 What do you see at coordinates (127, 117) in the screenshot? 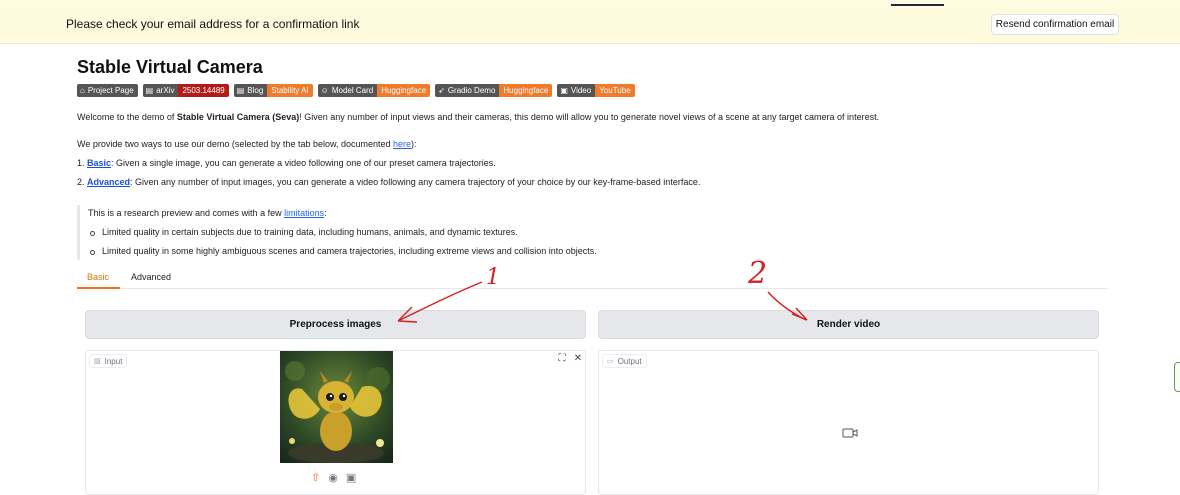
I see `intro-text: Welcome to the demo of` at bounding box center [127, 117].